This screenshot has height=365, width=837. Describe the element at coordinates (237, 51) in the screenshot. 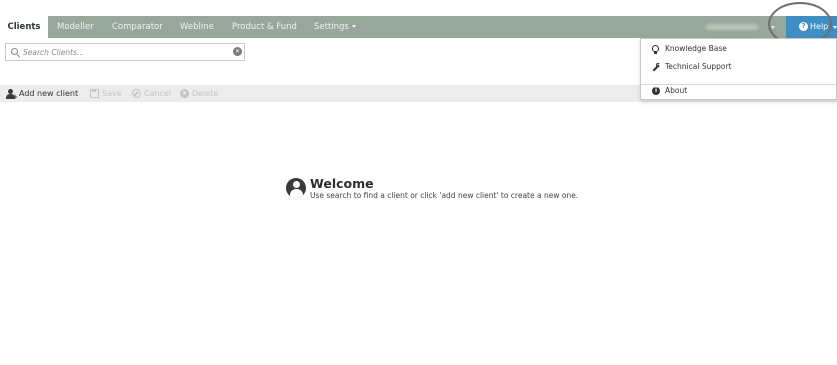

I see `clear-icon: ✕` at that location.